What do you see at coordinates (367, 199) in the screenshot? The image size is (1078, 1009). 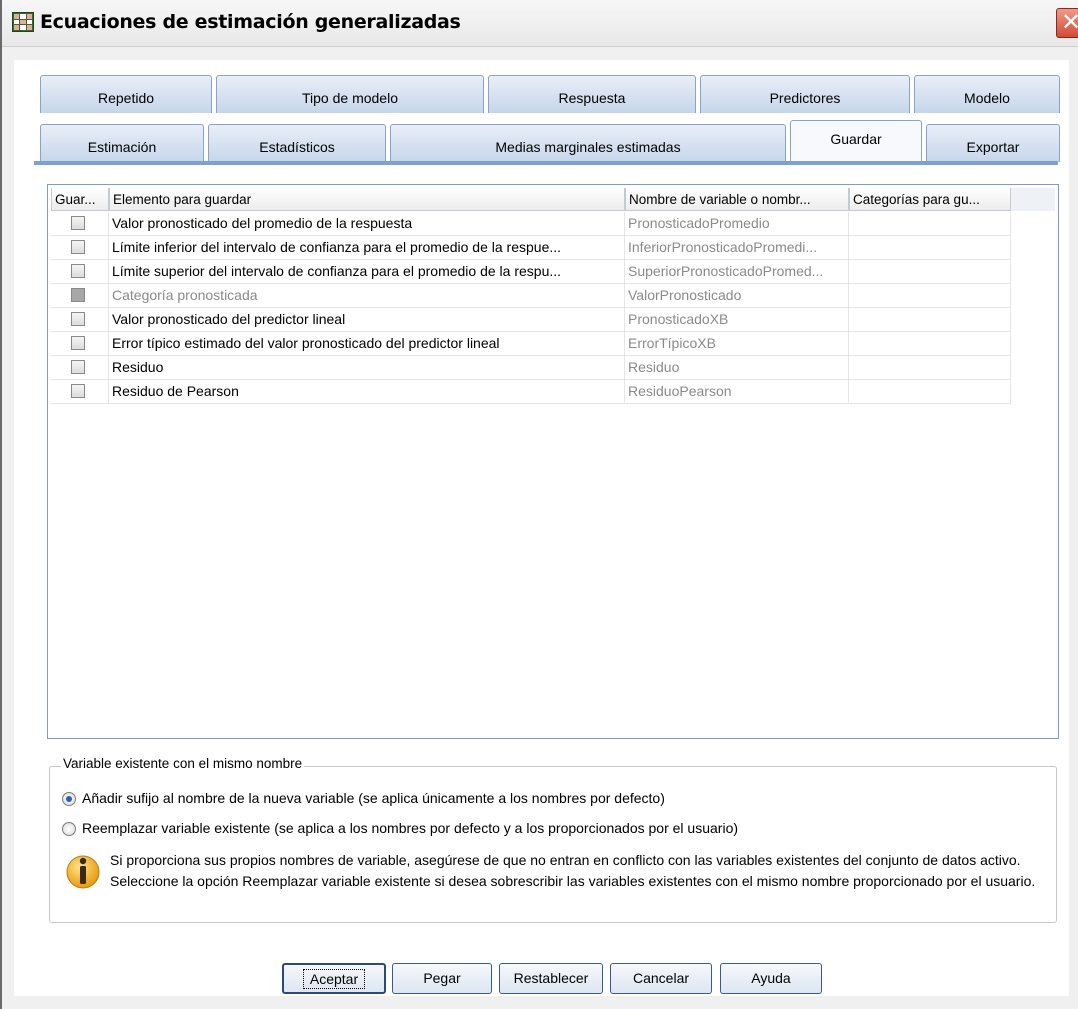 I see `col-header-item: Elemento para guardar` at bounding box center [367, 199].